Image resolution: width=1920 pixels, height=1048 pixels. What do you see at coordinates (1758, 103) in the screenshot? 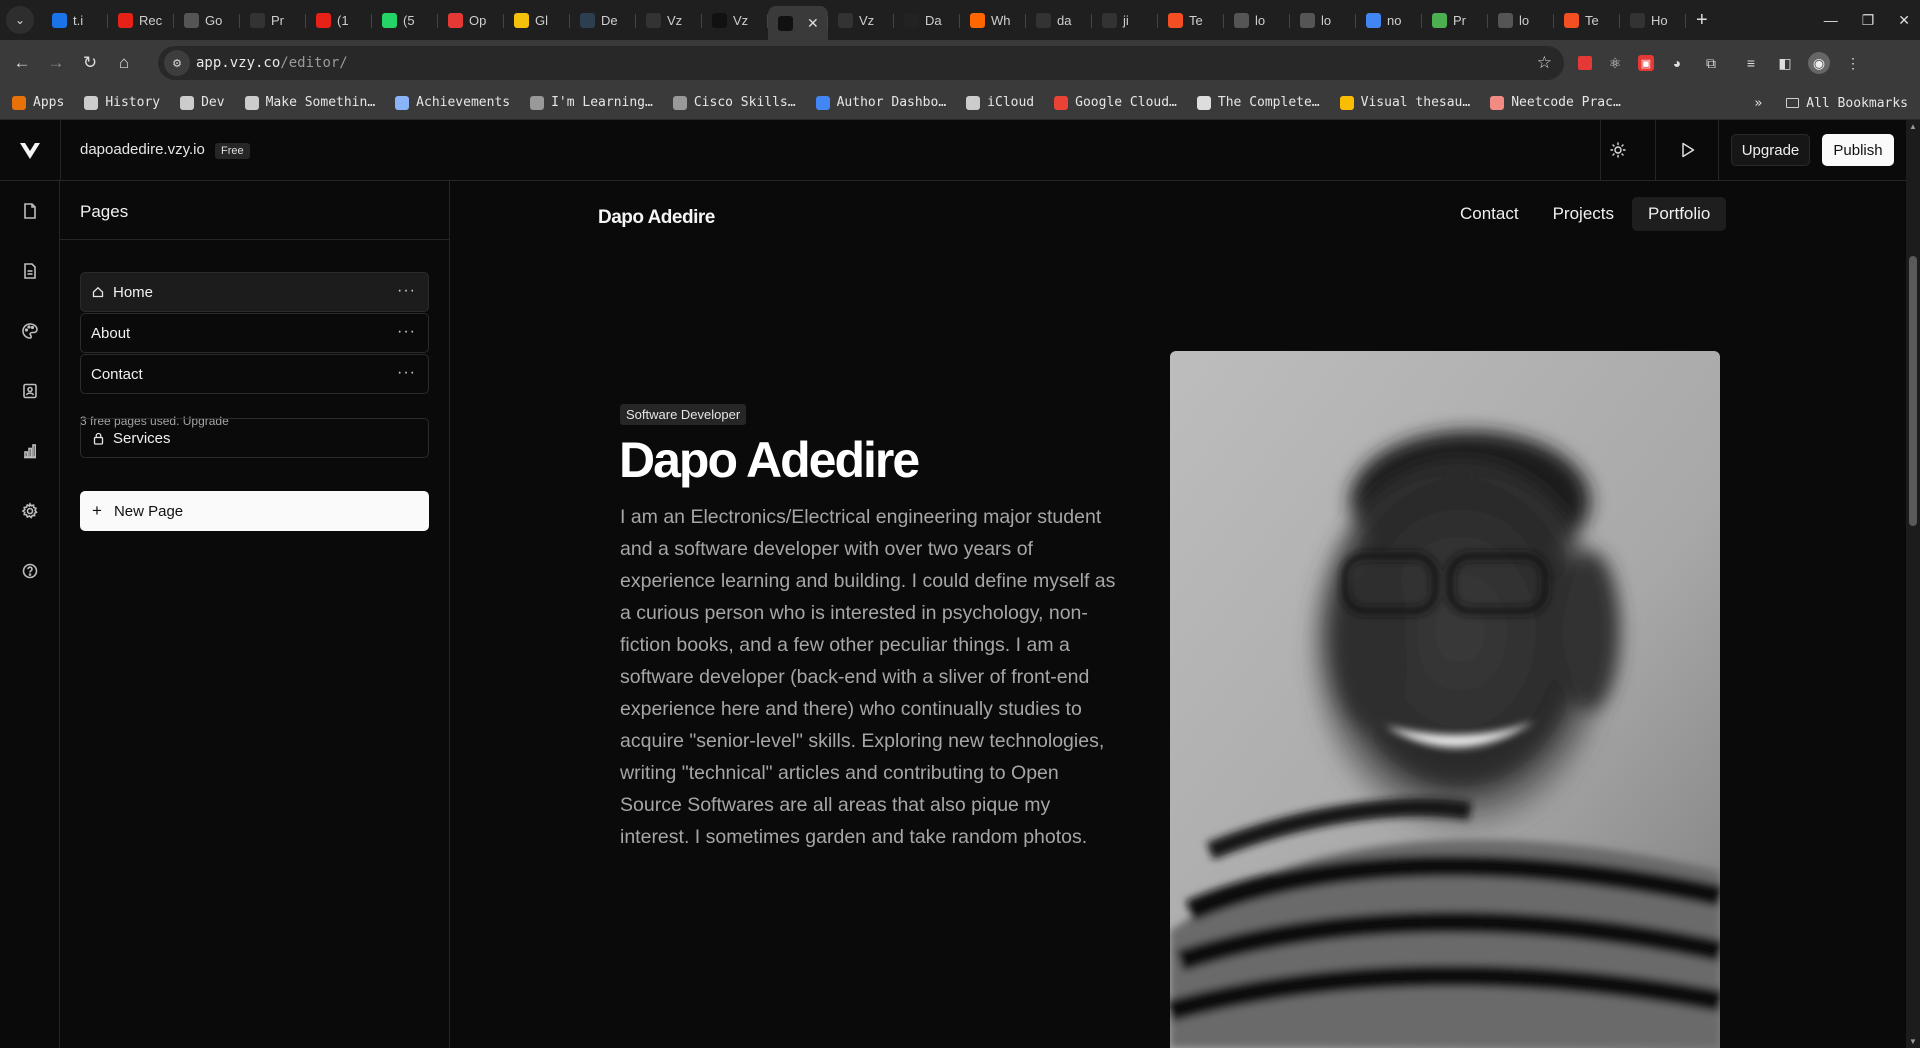
I see `more-bookmarks-icon: »` at bounding box center [1758, 103].